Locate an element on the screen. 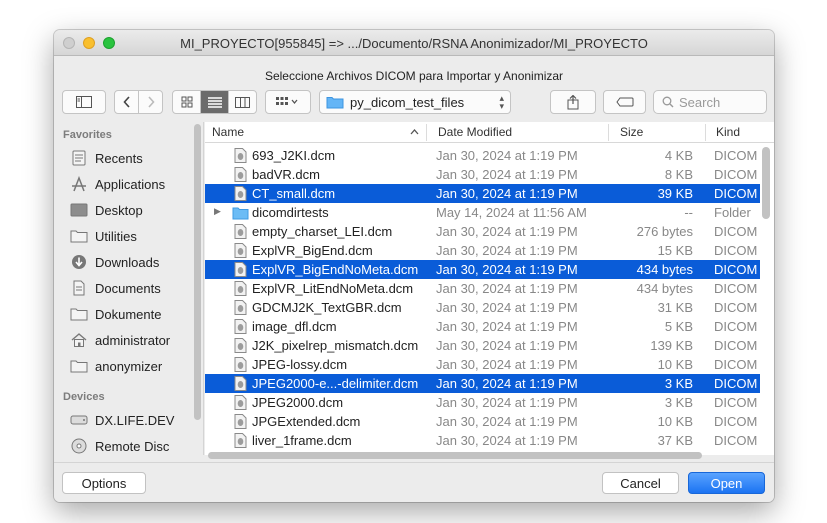 The height and width of the screenshot is (523, 827). column-header-row: Name Date Modified Size Kind is located at coordinates (489, 132).